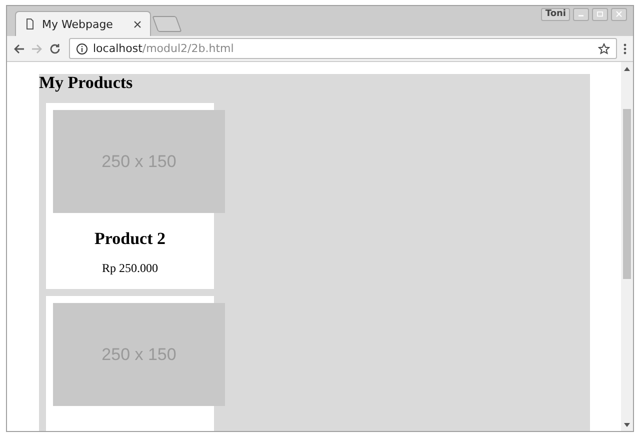 Image resolution: width=640 pixels, height=437 pixels. Describe the element at coordinates (627, 425) in the screenshot. I see `scroll-down-icon` at that location.